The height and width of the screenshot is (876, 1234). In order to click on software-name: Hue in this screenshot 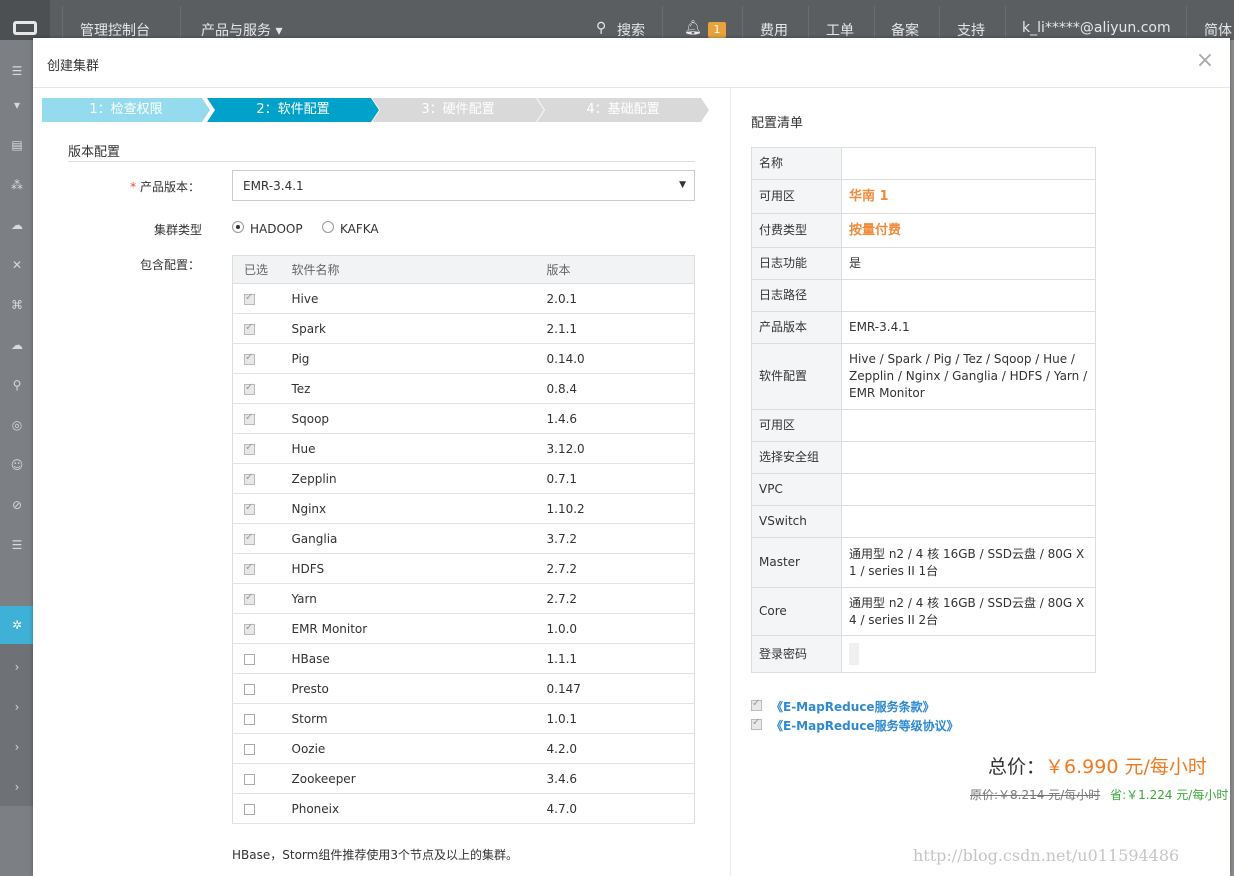, I will do `click(419, 448)`.